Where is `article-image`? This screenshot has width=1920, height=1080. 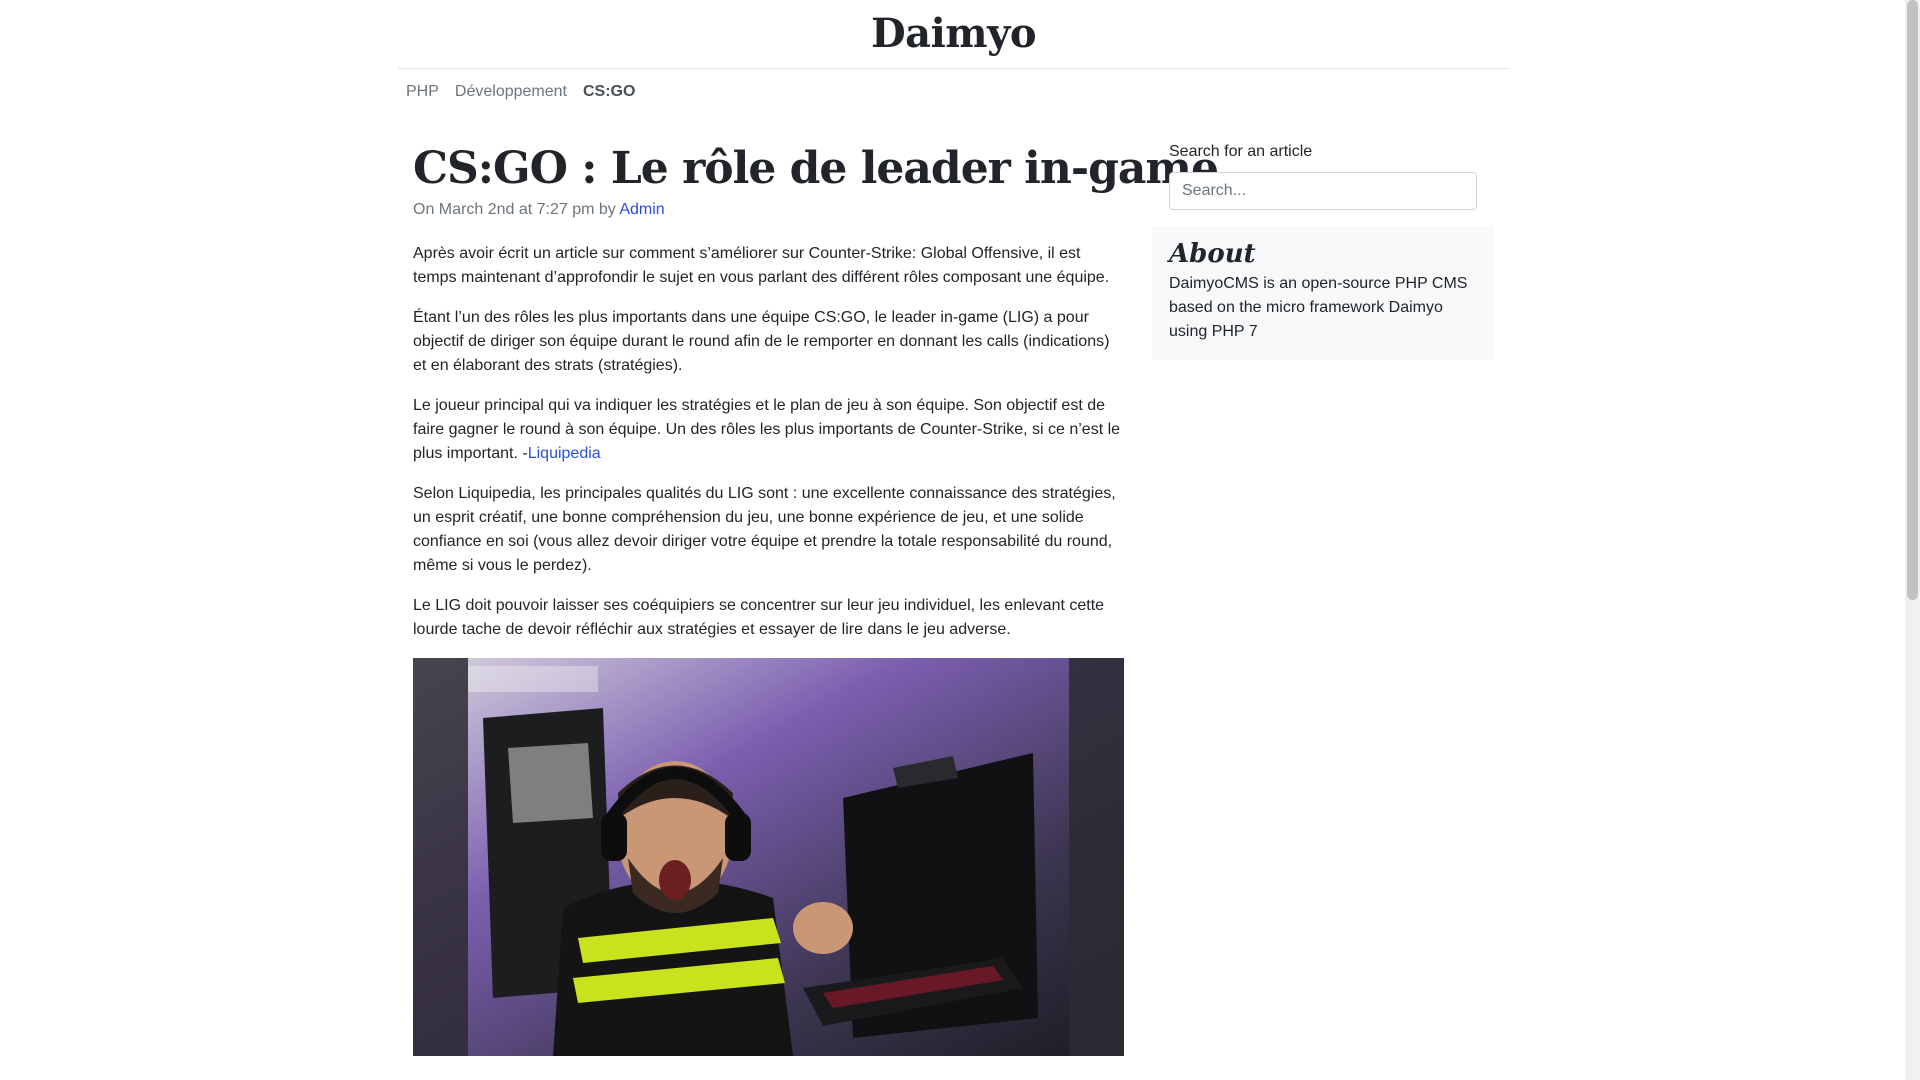
article-image is located at coordinates (768, 857).